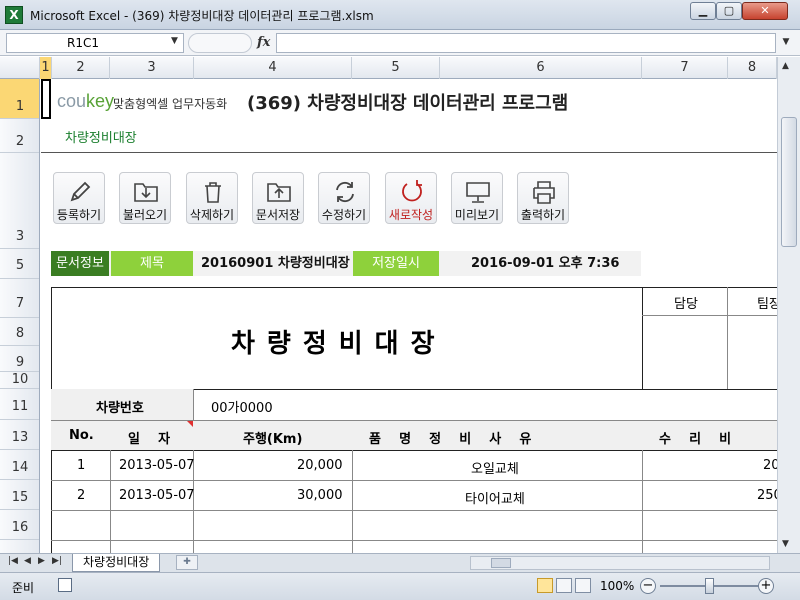 This screenshot has width=800, height=600. Describe the element at coordinates (27, 561) in the screenshot. I see `prev-sheet-icon: ◀` at that location.